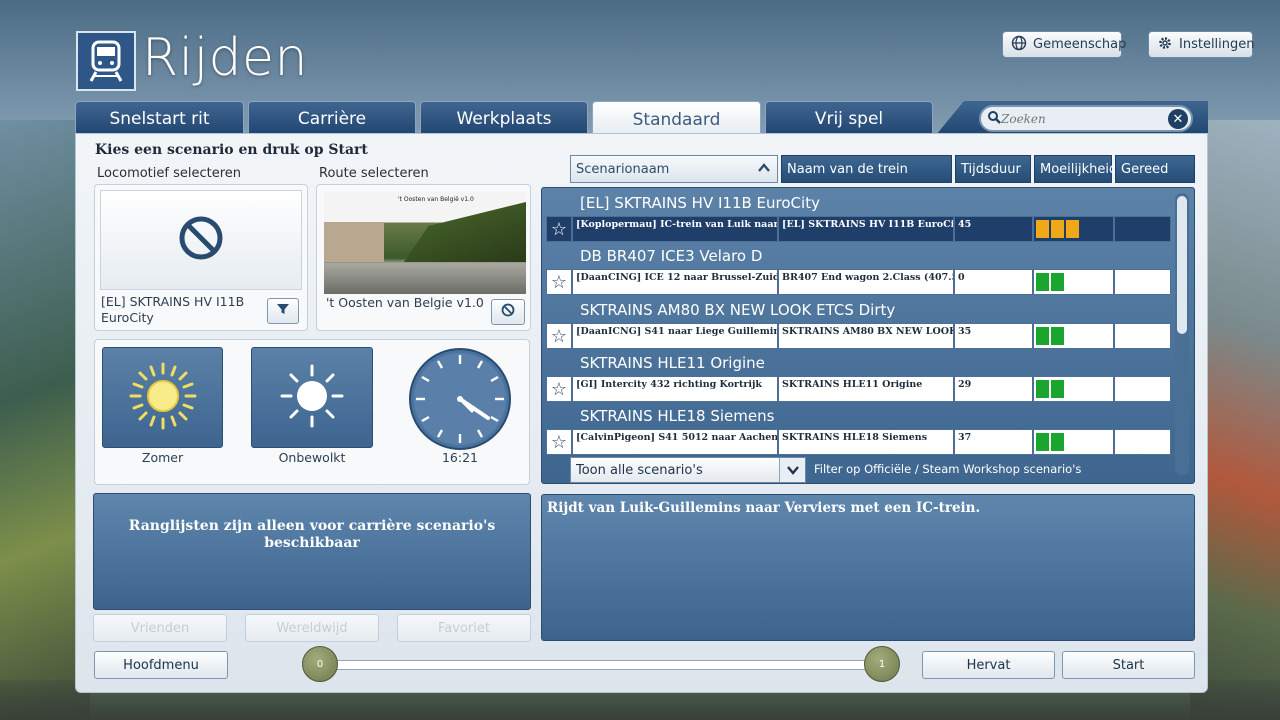 The image size is (1280, 720). Describe the element at coordinates (1182, 265) in the screenshot. I see `list-scrollbar-thumb` at that location.